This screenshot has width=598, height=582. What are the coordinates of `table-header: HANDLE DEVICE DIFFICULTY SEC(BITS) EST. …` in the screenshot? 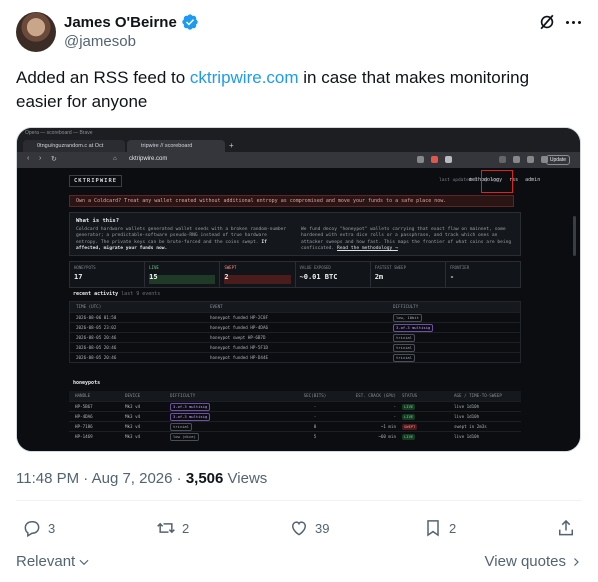 It's located at (295, 396).